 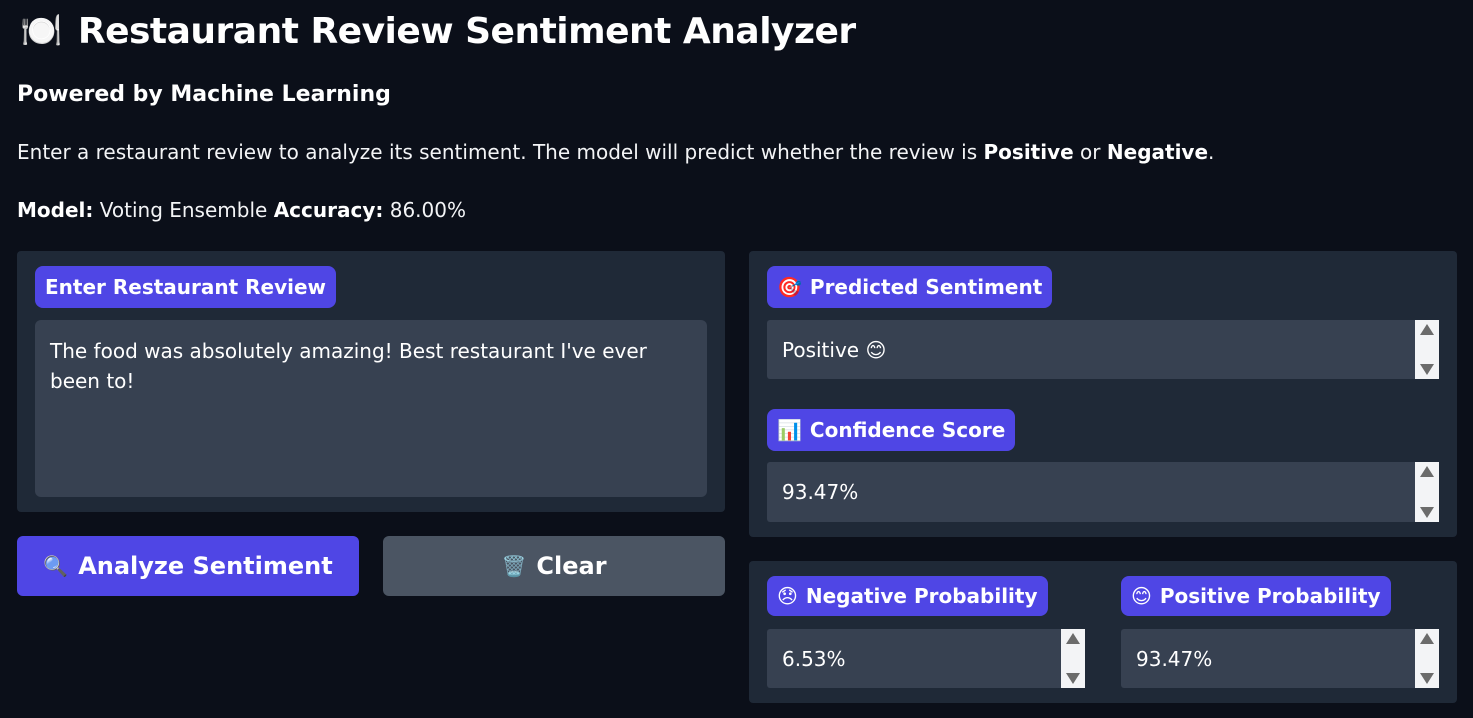 What do you see at coordinates (1090, 152) in the screenshot?
I see `description-middle: or` at bounding box center [1090, 152].